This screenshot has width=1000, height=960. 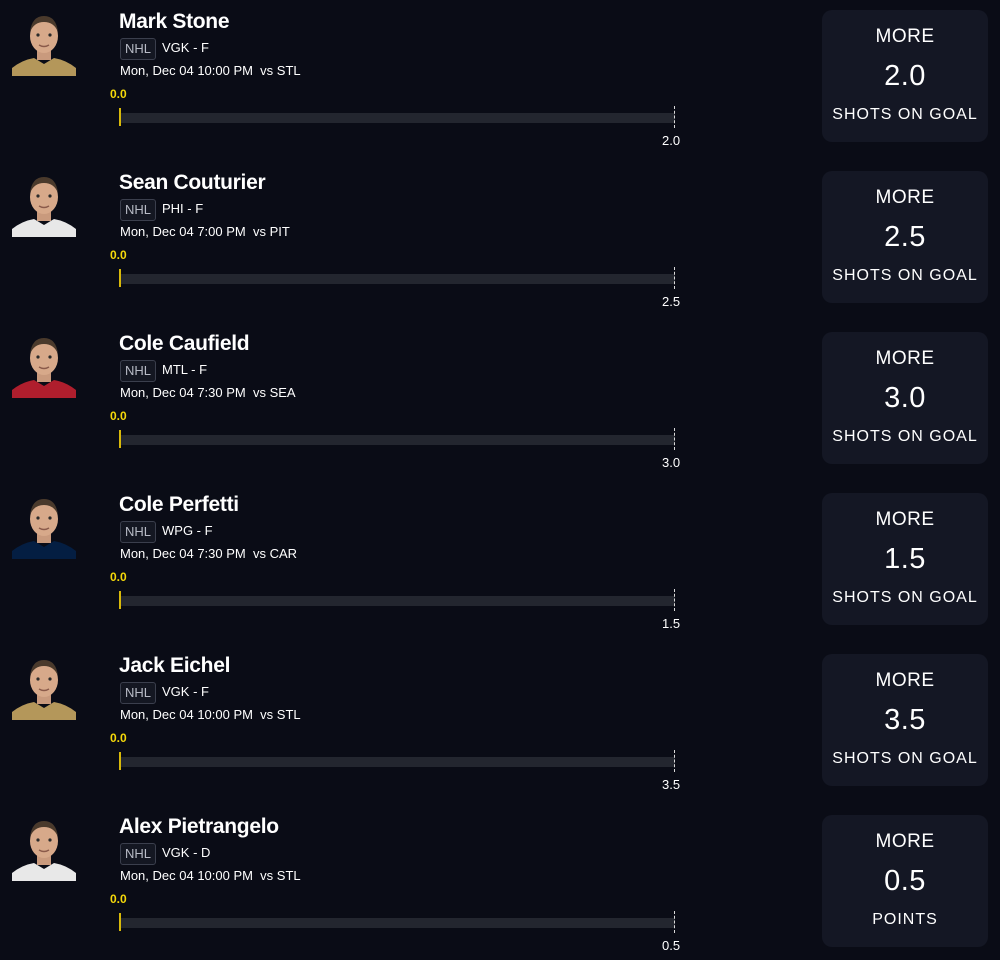 What do you see at coordinates (183, 208) in the screenshot?
I see `team-position: PHI - F` at bounding box center [183, 208].